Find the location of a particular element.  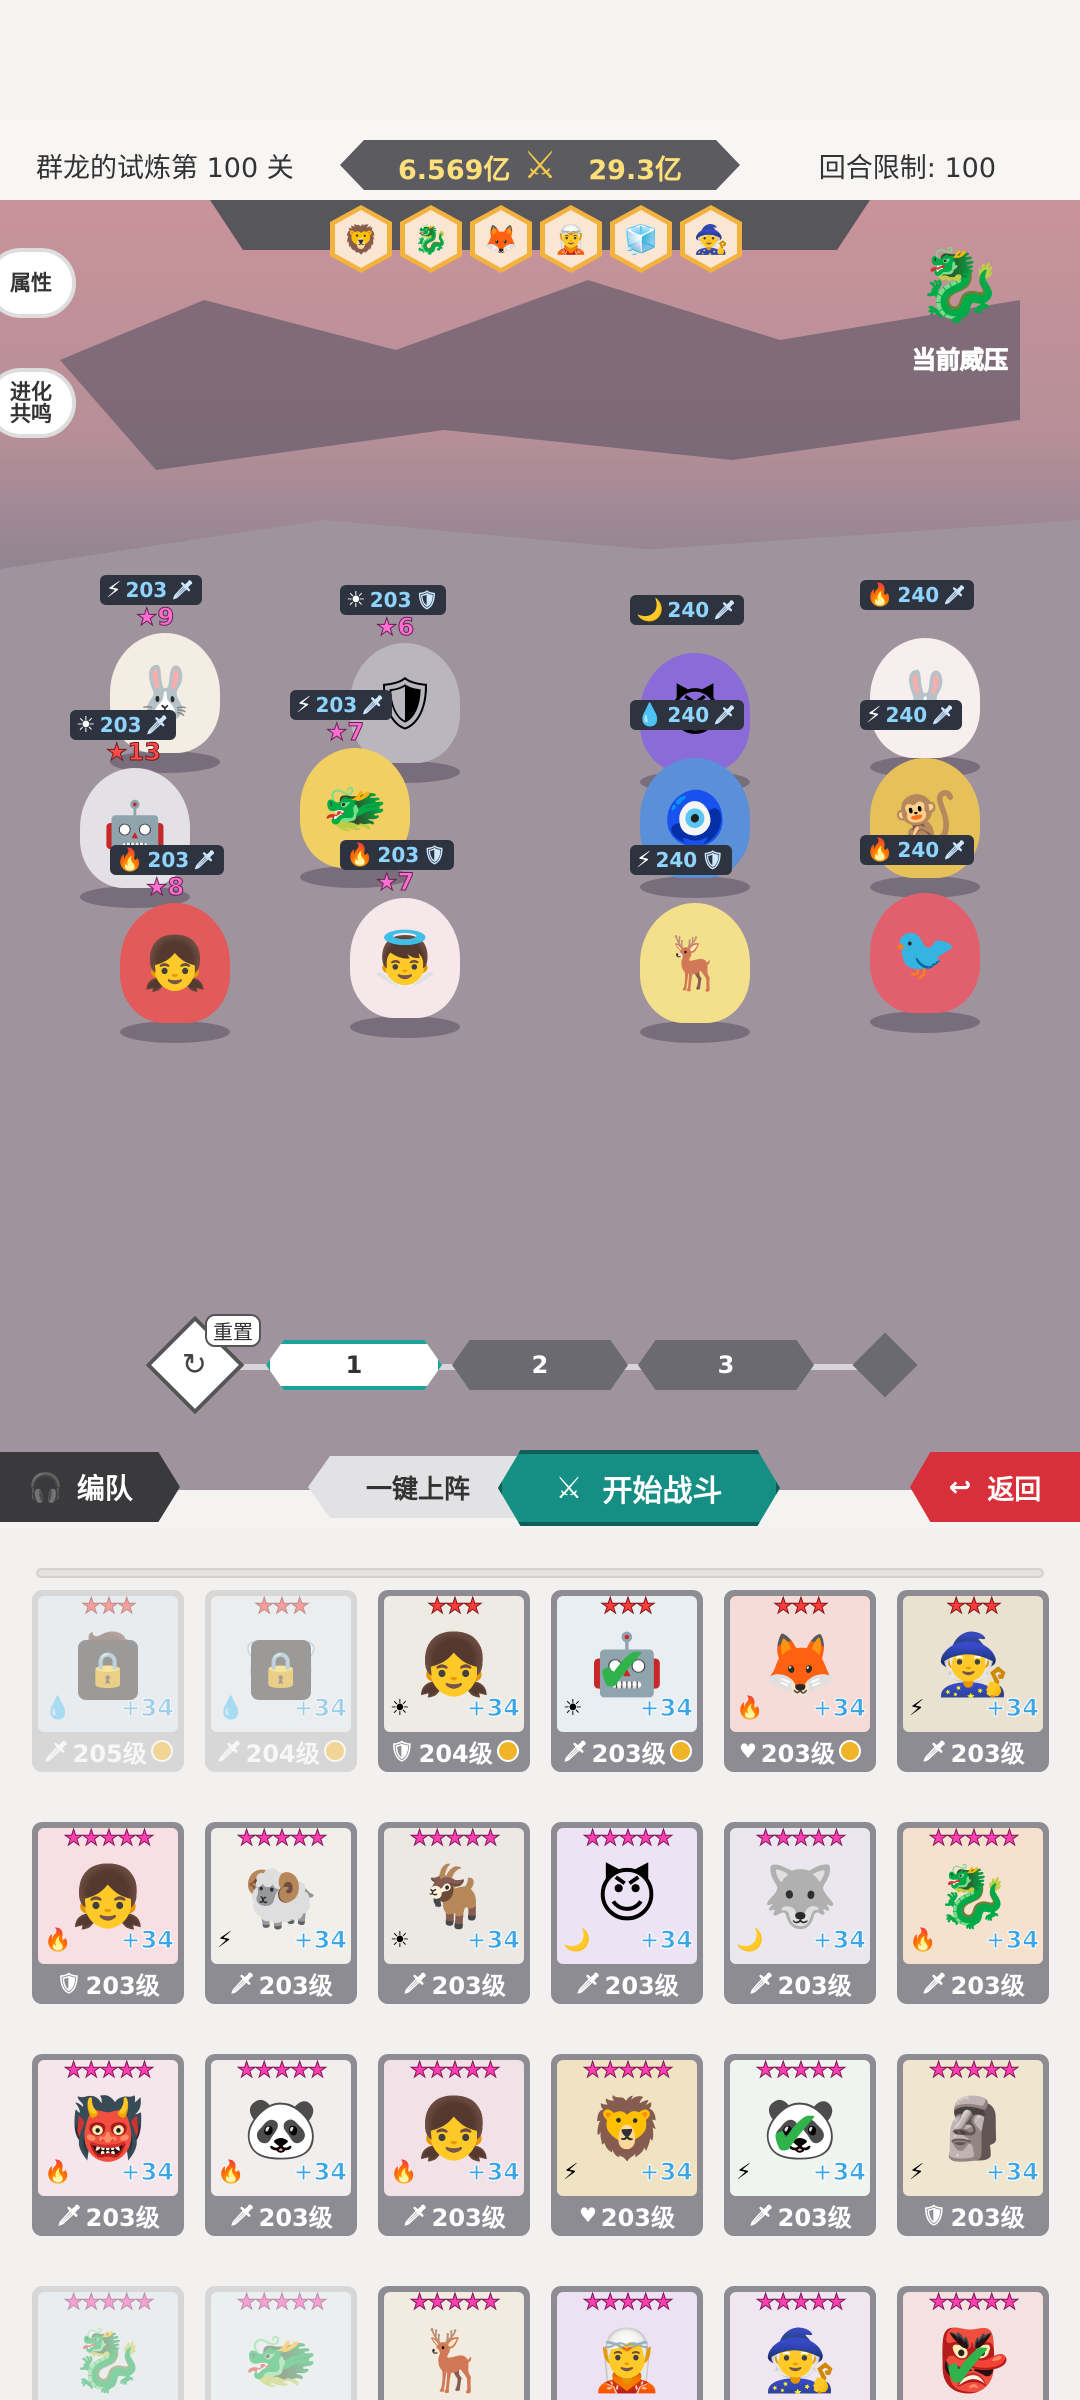

hero-card: 👹 ★★★★★ 🔥 +34 🗡 203级 is located at coordinates (108, 2145).